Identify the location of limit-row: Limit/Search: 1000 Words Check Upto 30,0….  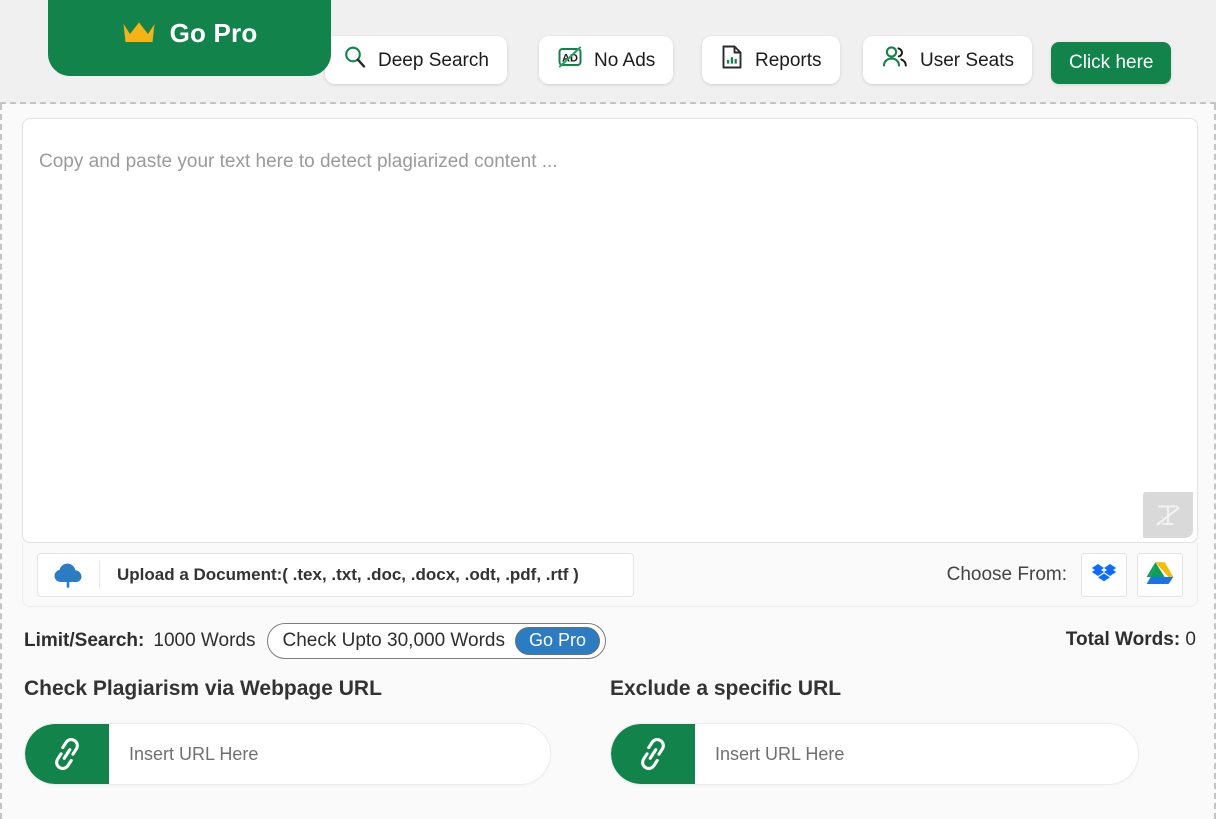
(609, 638).